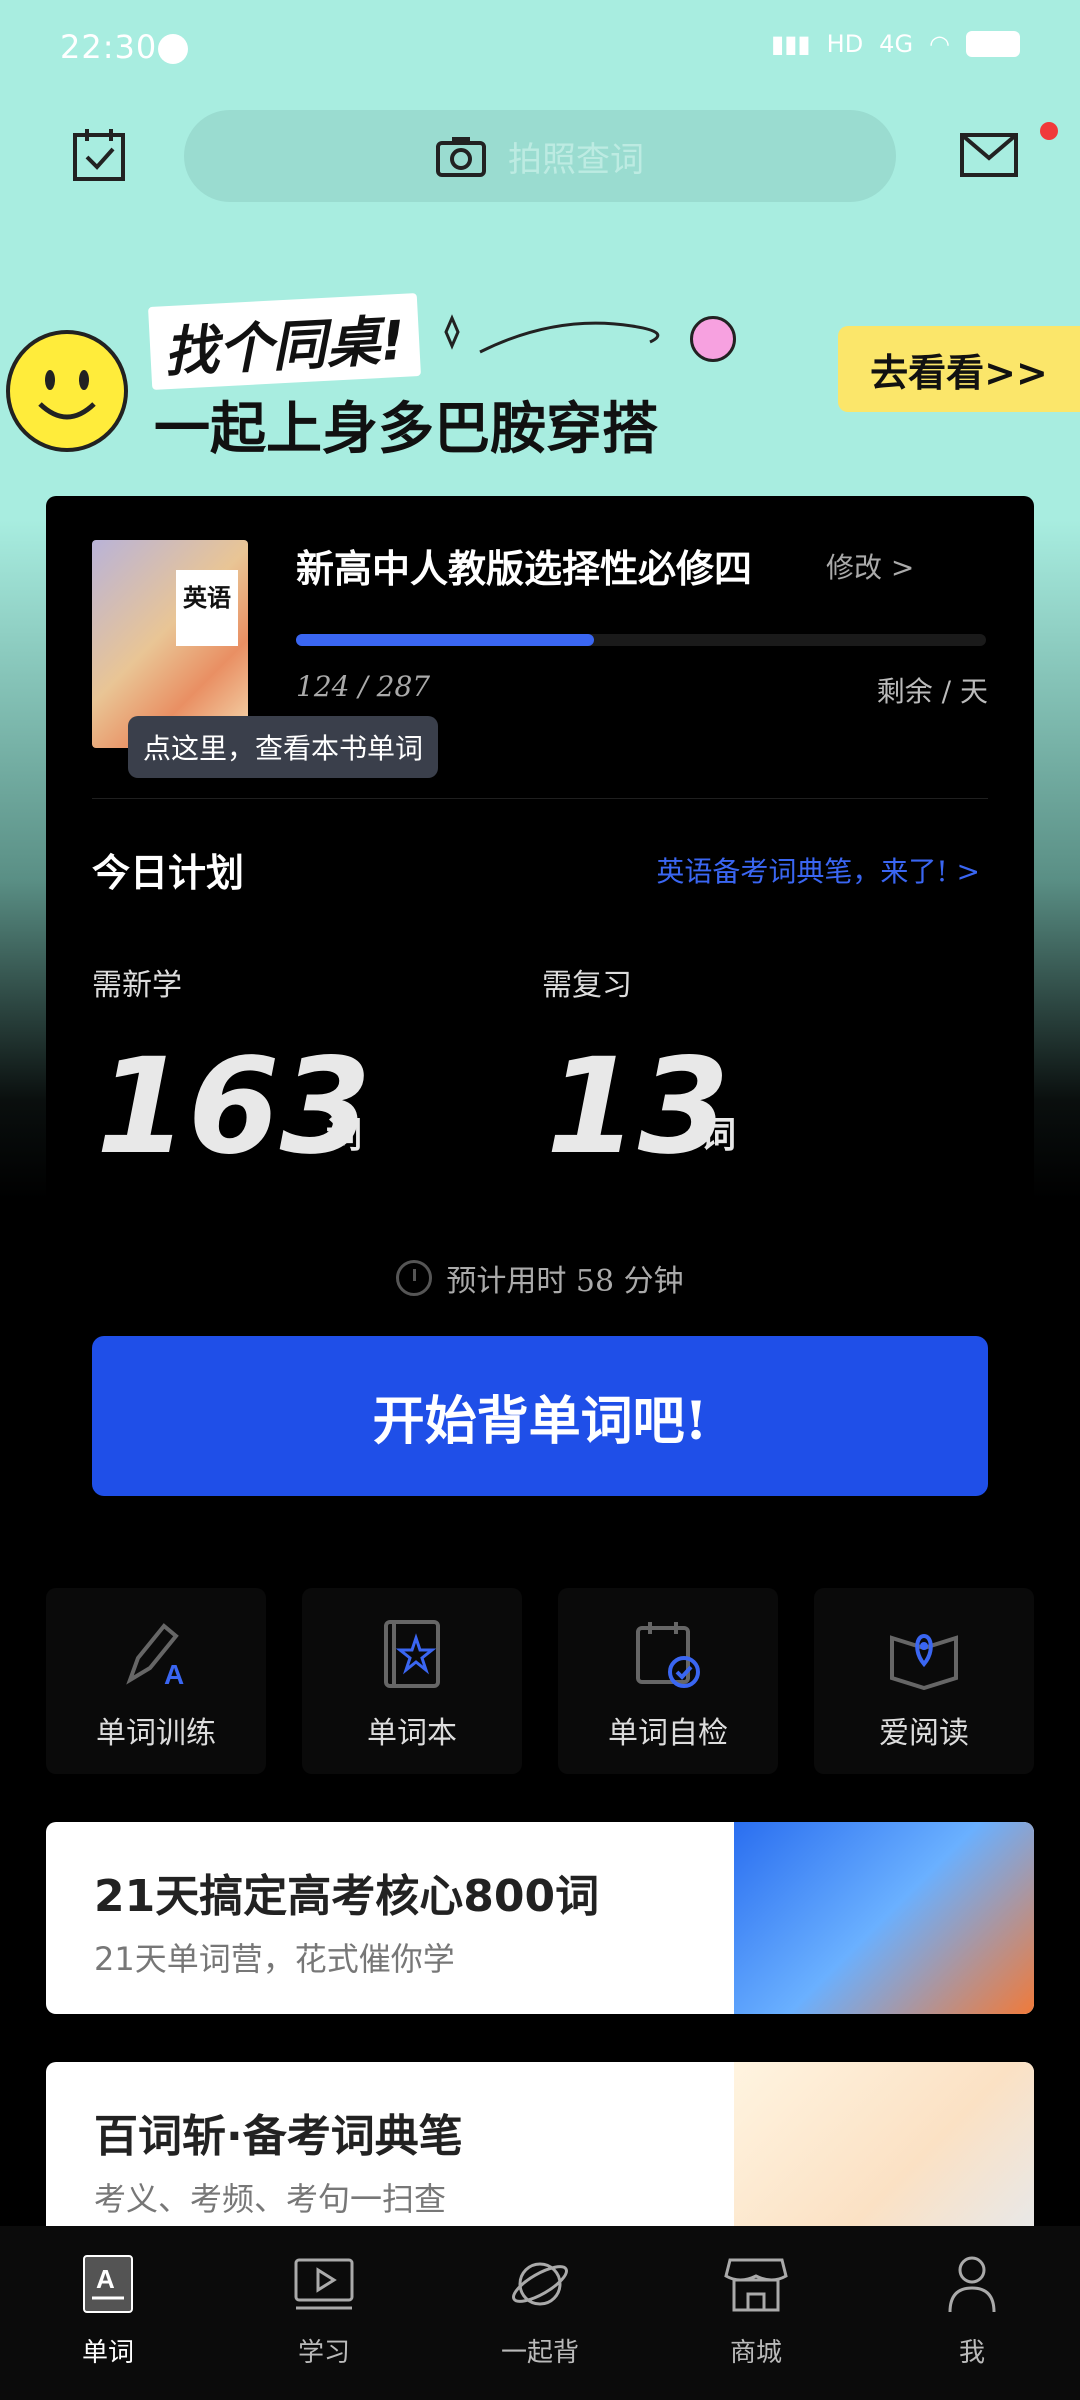  I want to click on promo-card-dictionary-pen: 百词斩·备考词典笔 考义、考频、考句一扫查, so click(540, 2144).